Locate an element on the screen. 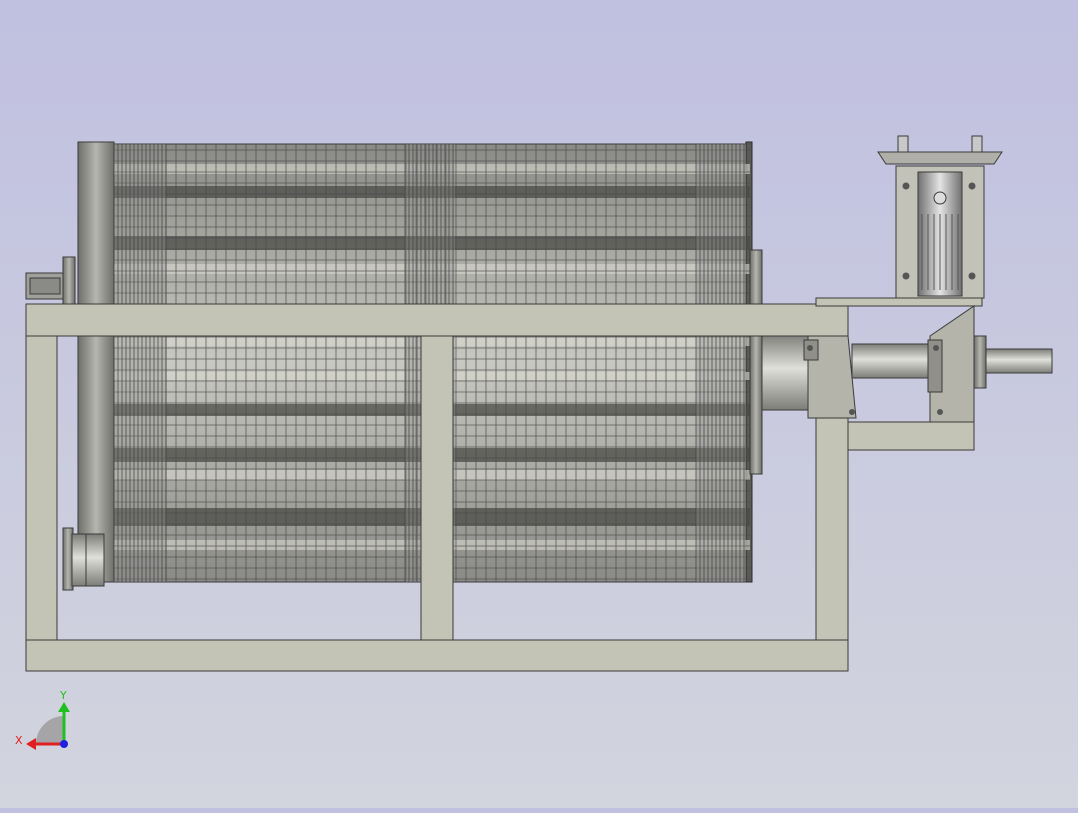 This screenshot has width=1078, height=813. pulley-hub is located at coordinates (88, 560).